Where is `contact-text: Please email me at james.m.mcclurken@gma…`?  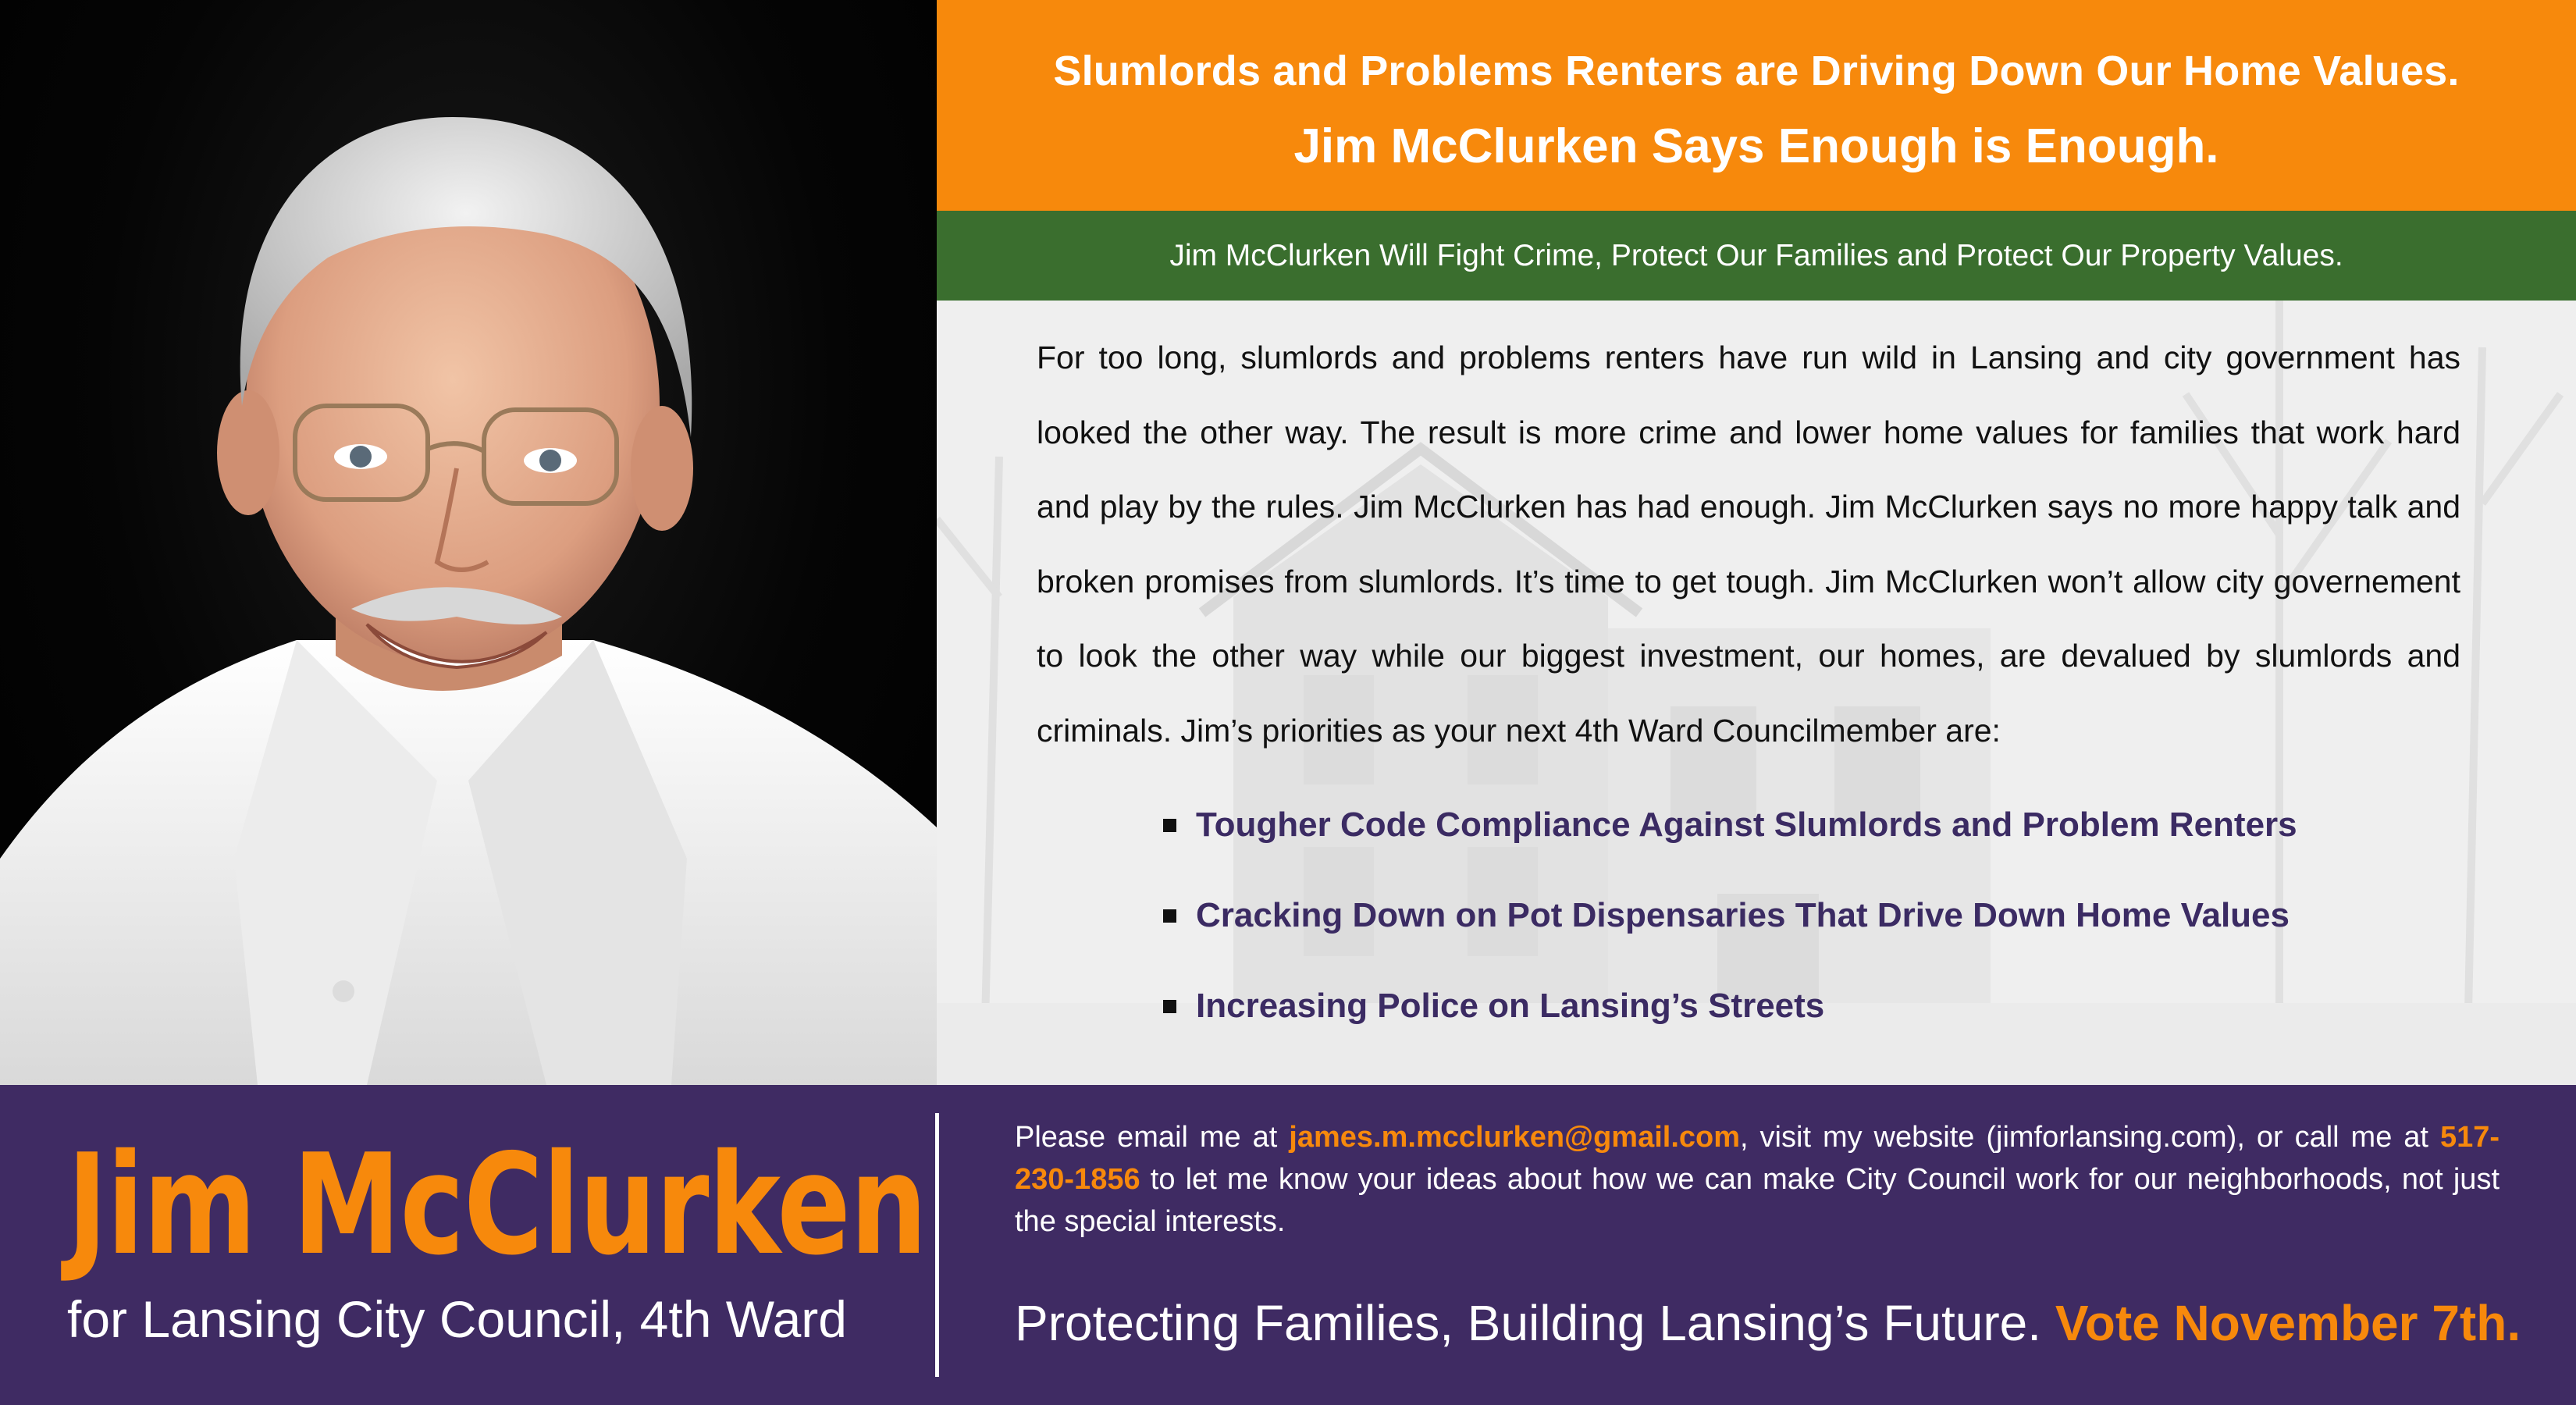
contact-text: Please email me at james.m.mcclurken@gma… is located at coordinates (1757, 1179).